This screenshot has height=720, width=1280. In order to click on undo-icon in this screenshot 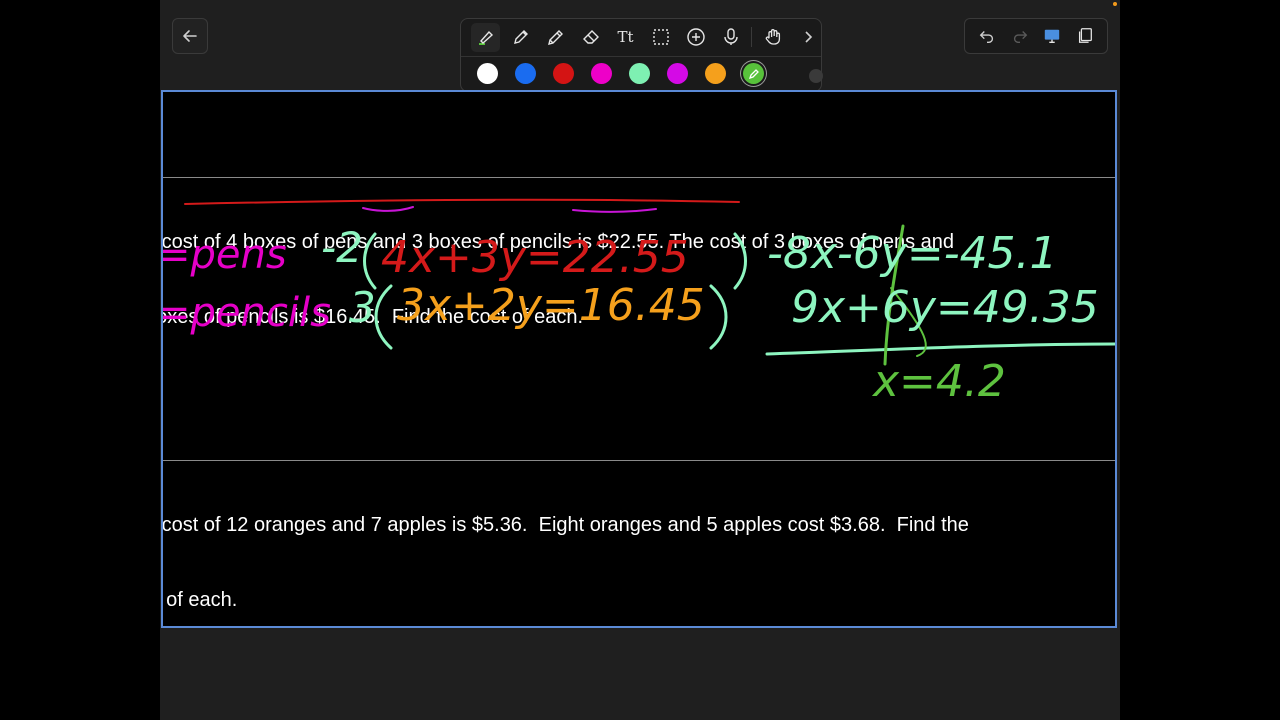, I will do `click(986, 37)`.